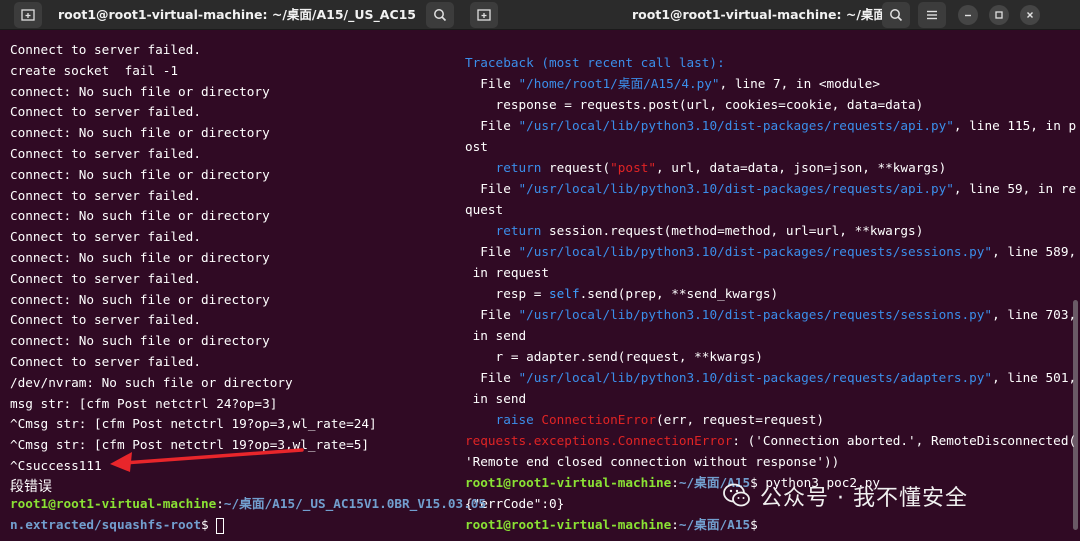  I want to click on right-titlebar: root1@root1-virtual-machine: ~/桌面/A15, so click(771, 15).